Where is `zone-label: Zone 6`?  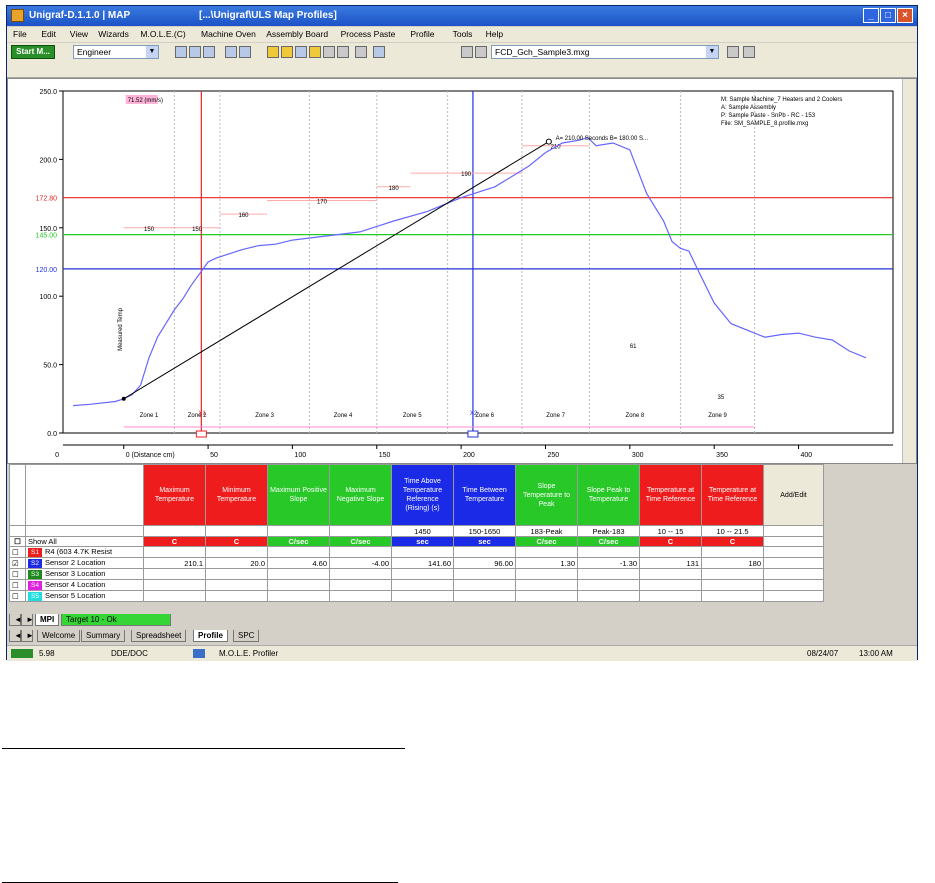 zone-label: Zone 6 is located at coordinates (484, 416).